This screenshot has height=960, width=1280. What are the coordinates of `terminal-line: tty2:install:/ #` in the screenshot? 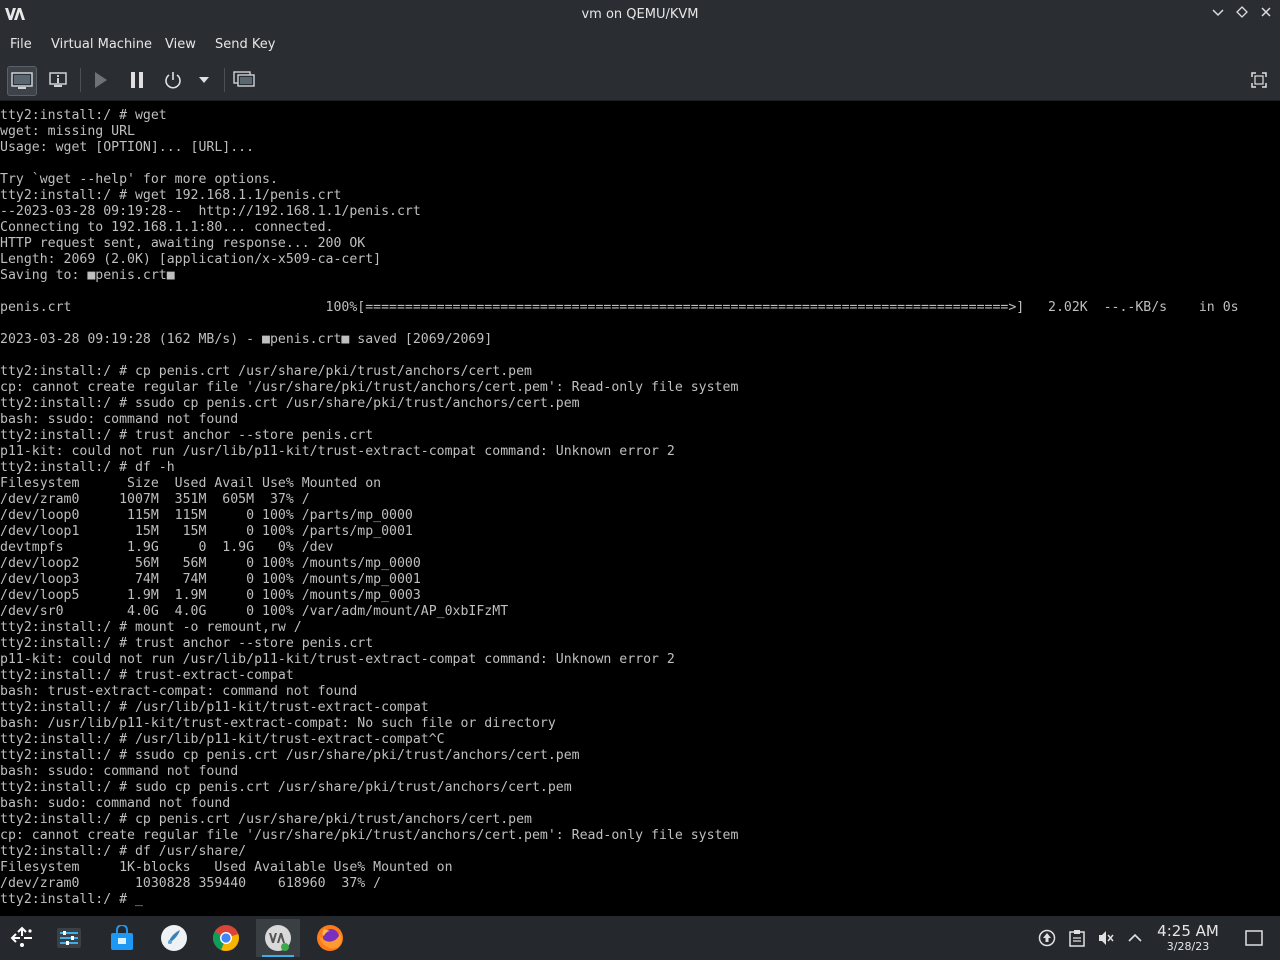 It's located at (67, 899).